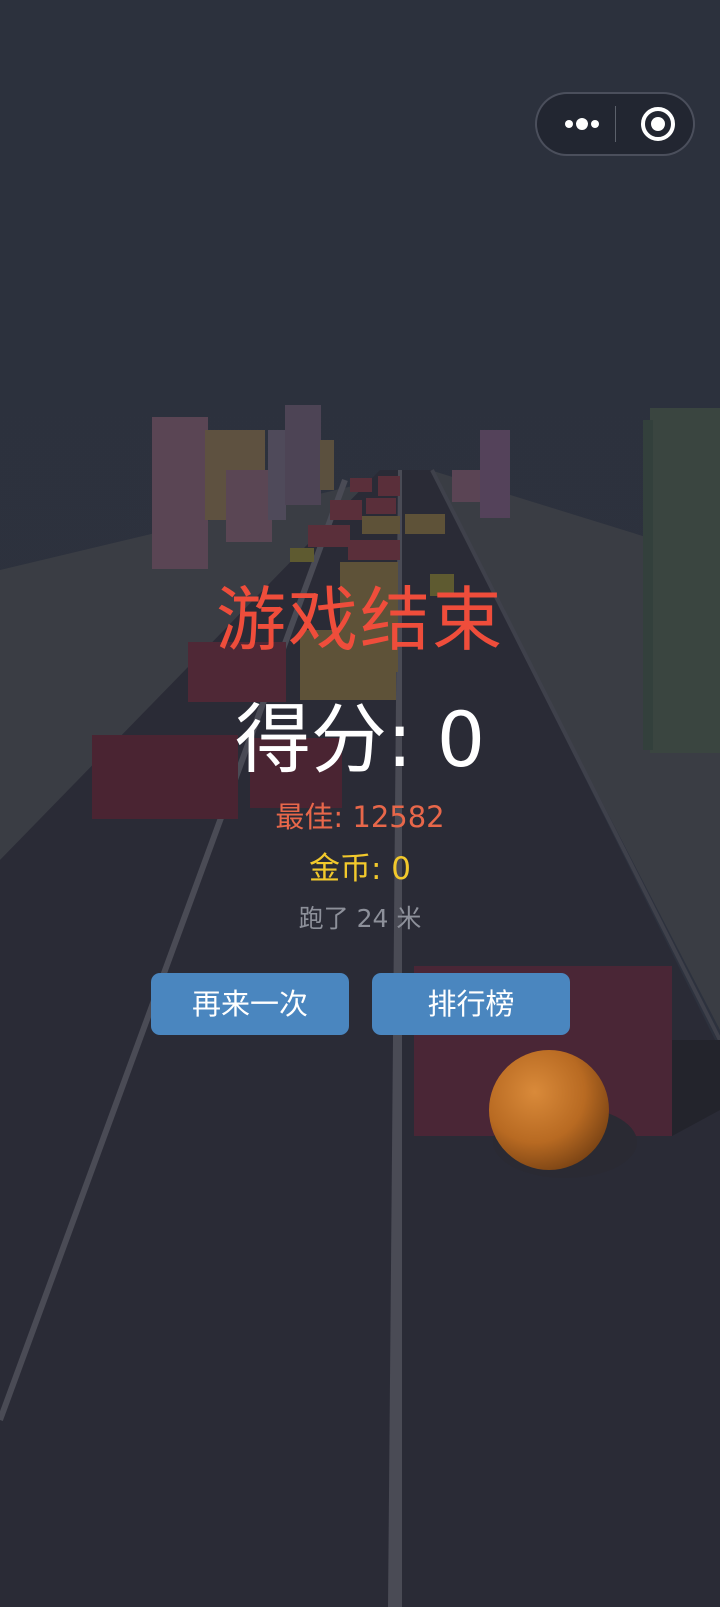  What do you see at coordinates (360, 739) in the screenshot?
I see `score-text: 得分: 0` at bounding box center [360, 739].